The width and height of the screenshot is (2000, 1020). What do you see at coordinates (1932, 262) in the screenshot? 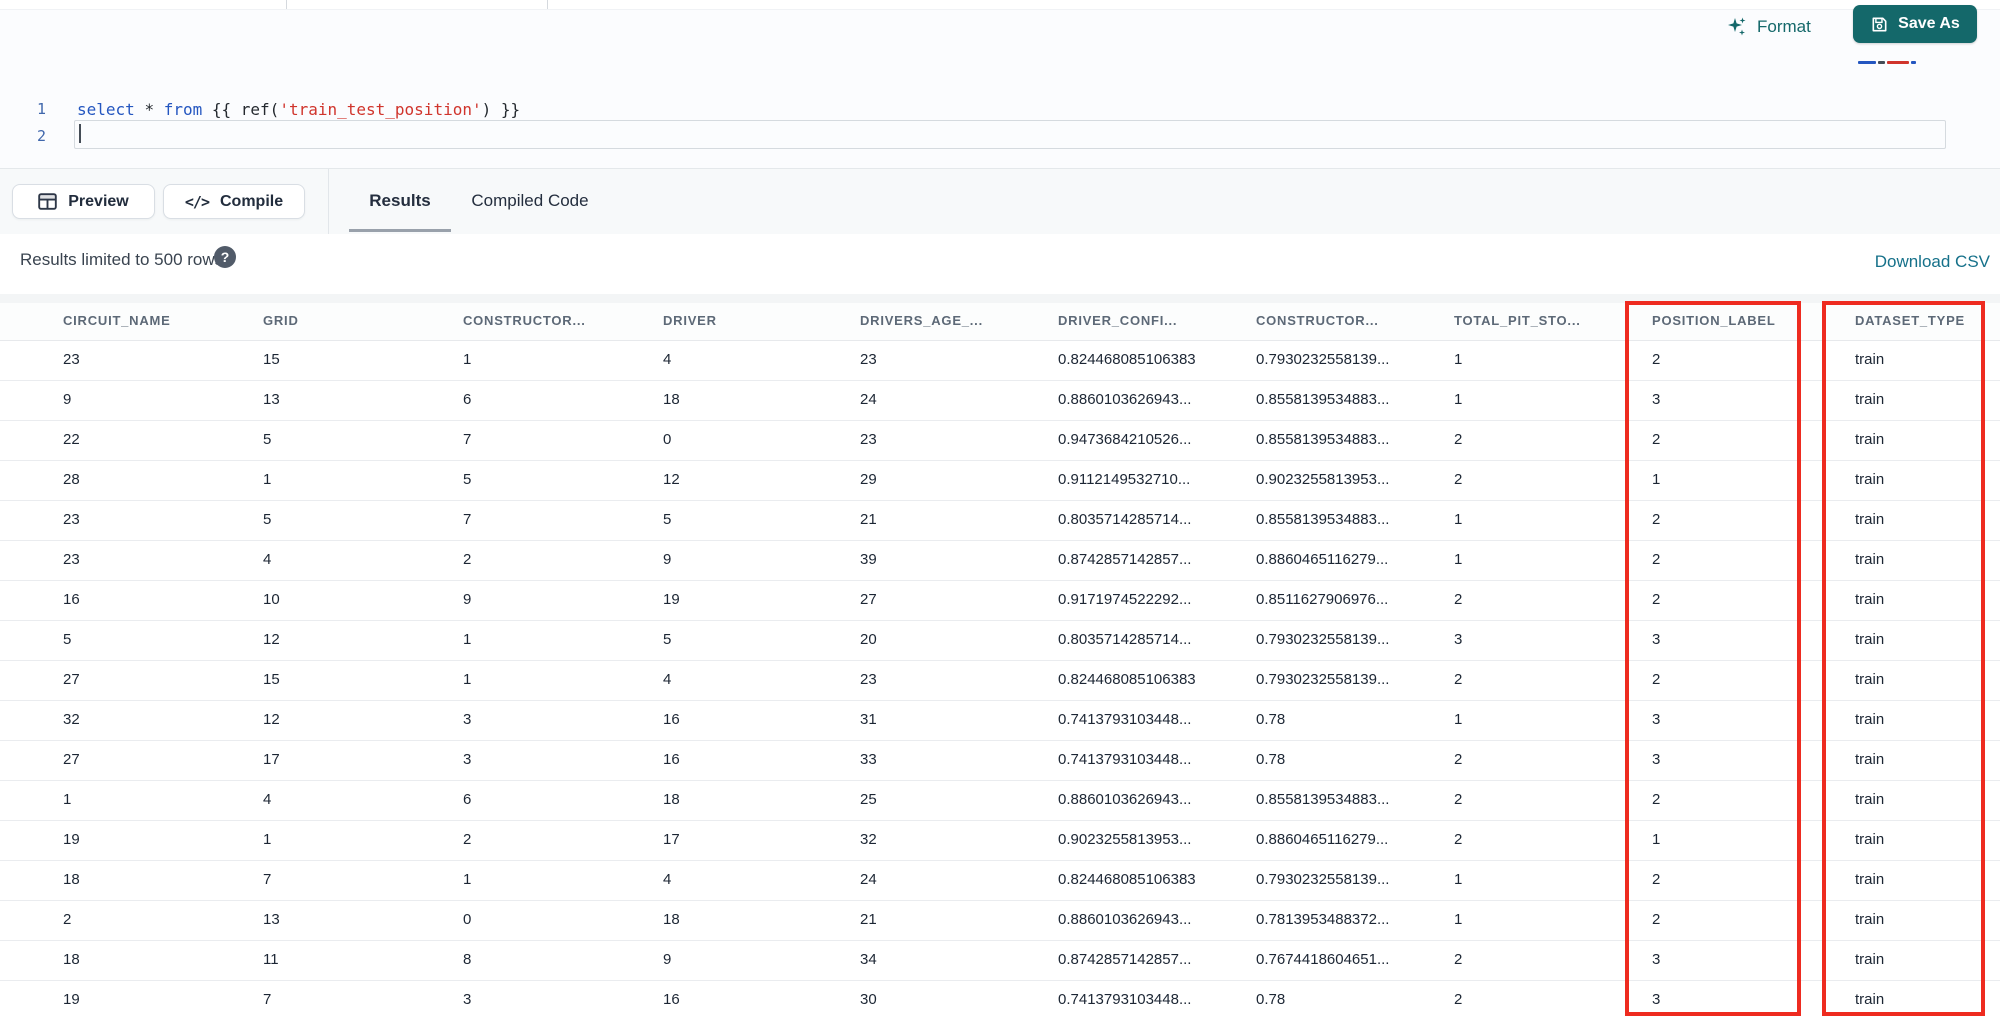
I see `download-csv-link: Download CSV` at bounding box center [1932, 262].